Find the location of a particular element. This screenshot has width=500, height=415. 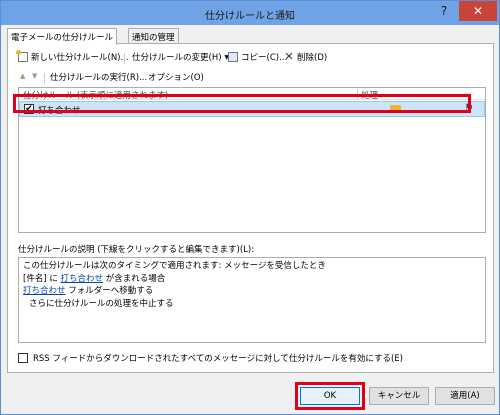

rss-checkbox is located at coordinates (23, 358).